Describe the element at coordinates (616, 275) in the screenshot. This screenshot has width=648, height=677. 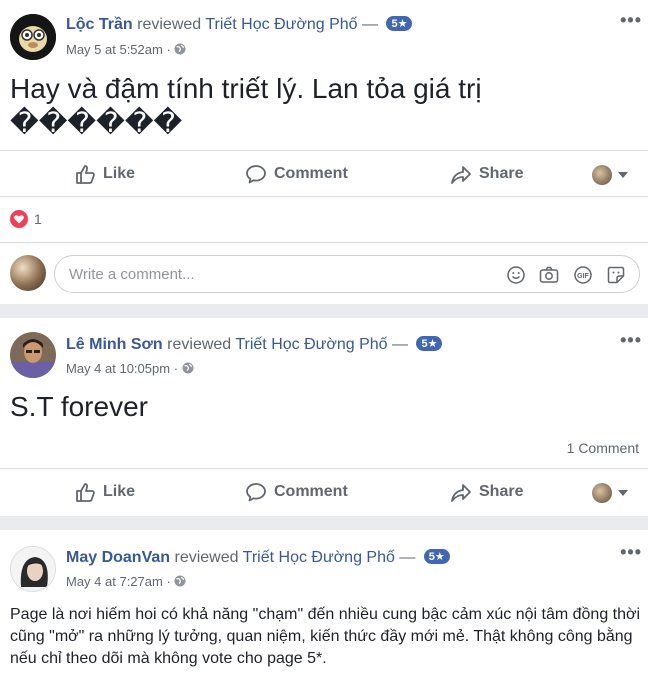
I see `sticker-icon` at that location.